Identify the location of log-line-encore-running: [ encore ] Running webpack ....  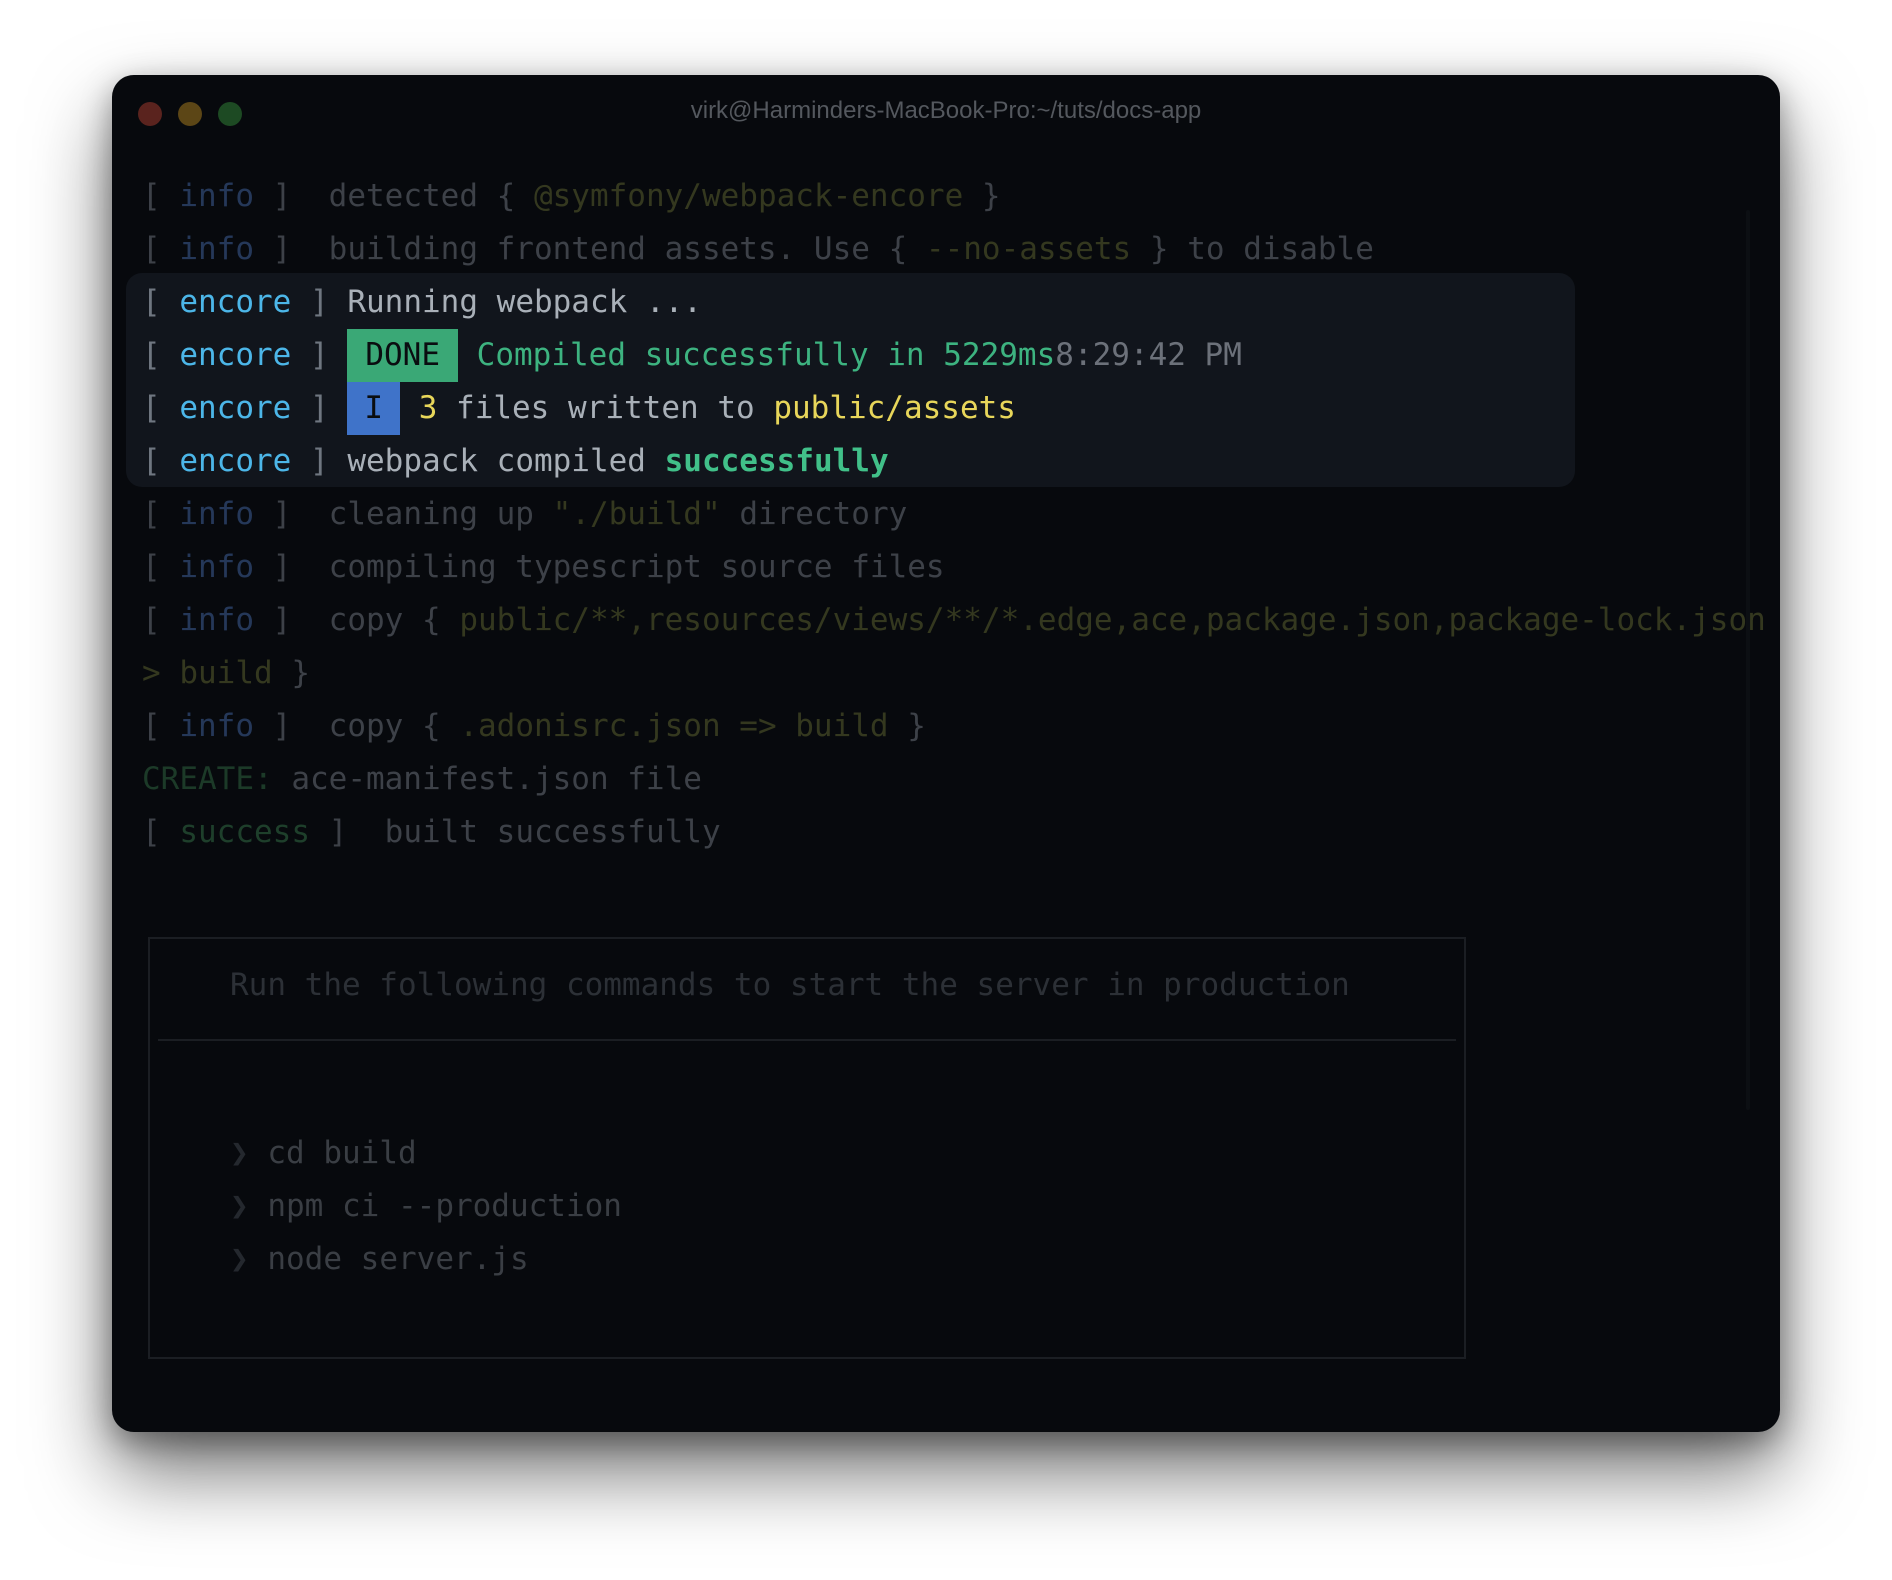
(422, 302).